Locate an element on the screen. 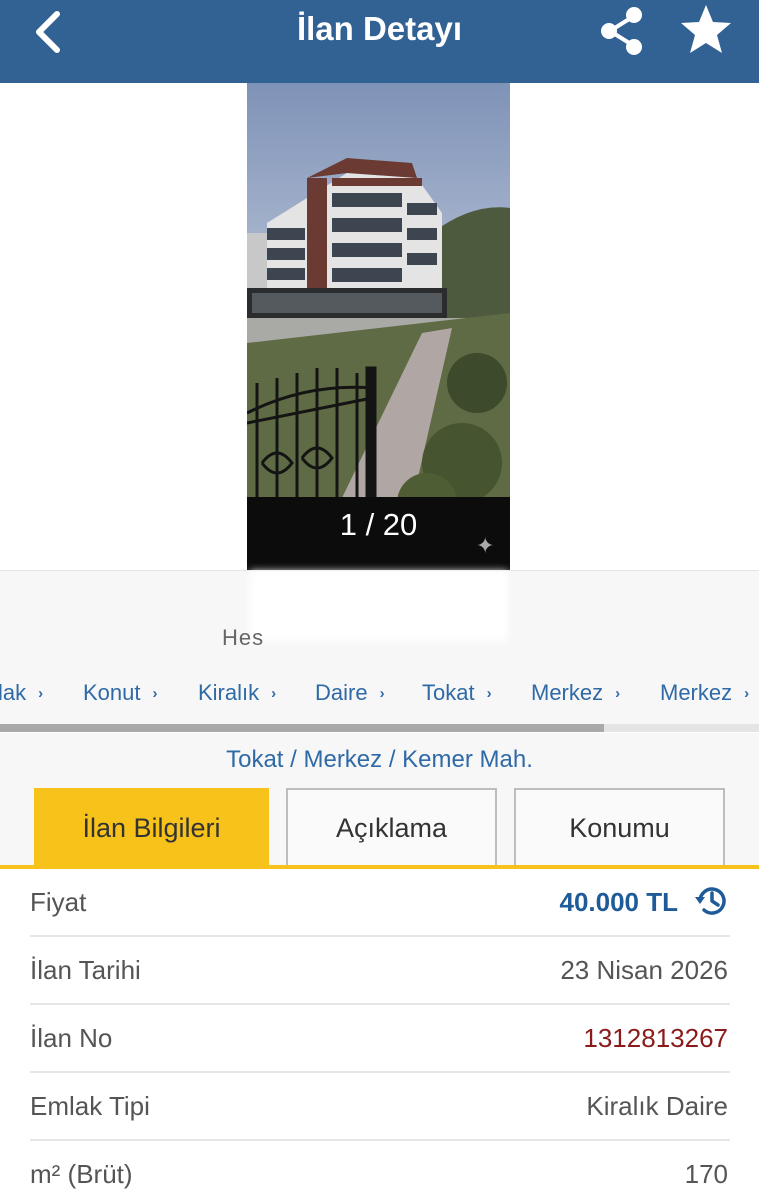 The image size is (759, 1200). detail-label: Emlak Tipi is located at coordinates (90, 1106).